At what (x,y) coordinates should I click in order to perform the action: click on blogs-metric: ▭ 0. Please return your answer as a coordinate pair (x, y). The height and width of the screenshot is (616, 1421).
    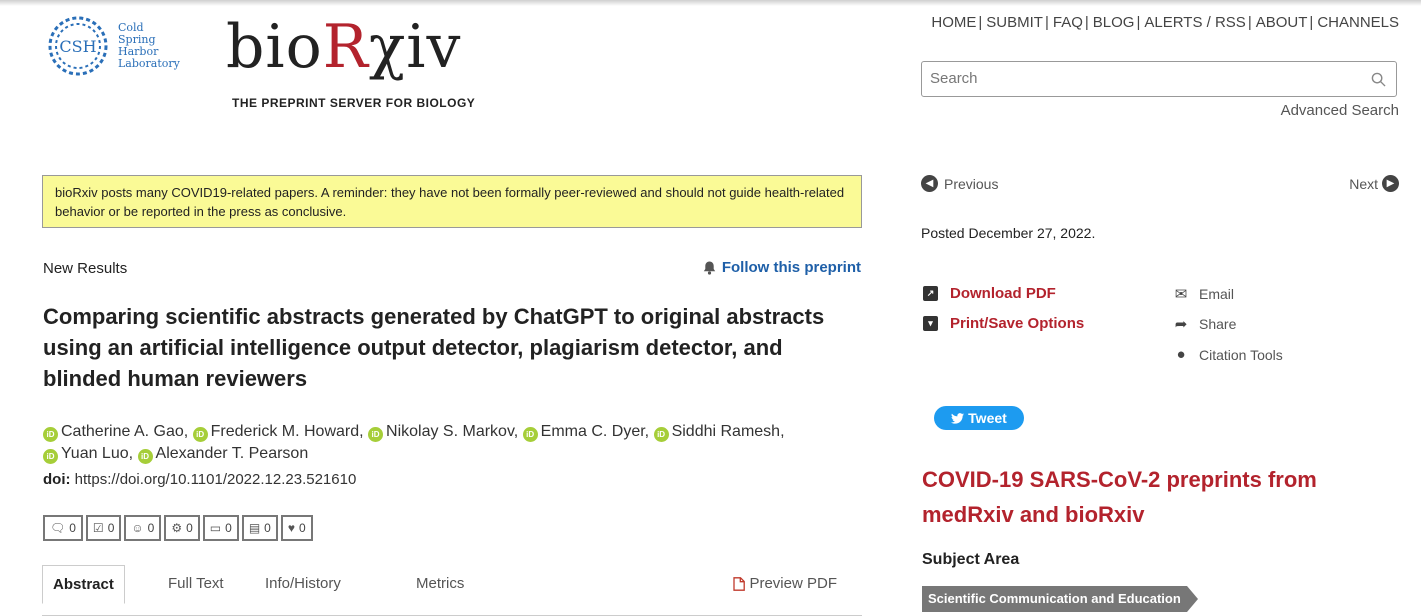
    Looking at the image, I should click on (220, 528).